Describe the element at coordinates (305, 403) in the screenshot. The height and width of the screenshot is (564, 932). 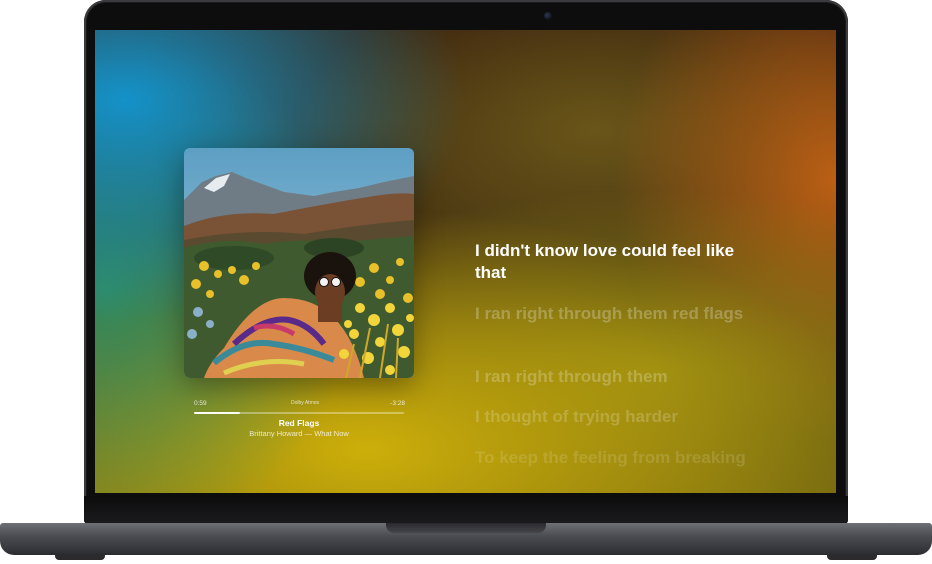
I see `dolby-atmos-badge: Dolby Atmos` at that location.